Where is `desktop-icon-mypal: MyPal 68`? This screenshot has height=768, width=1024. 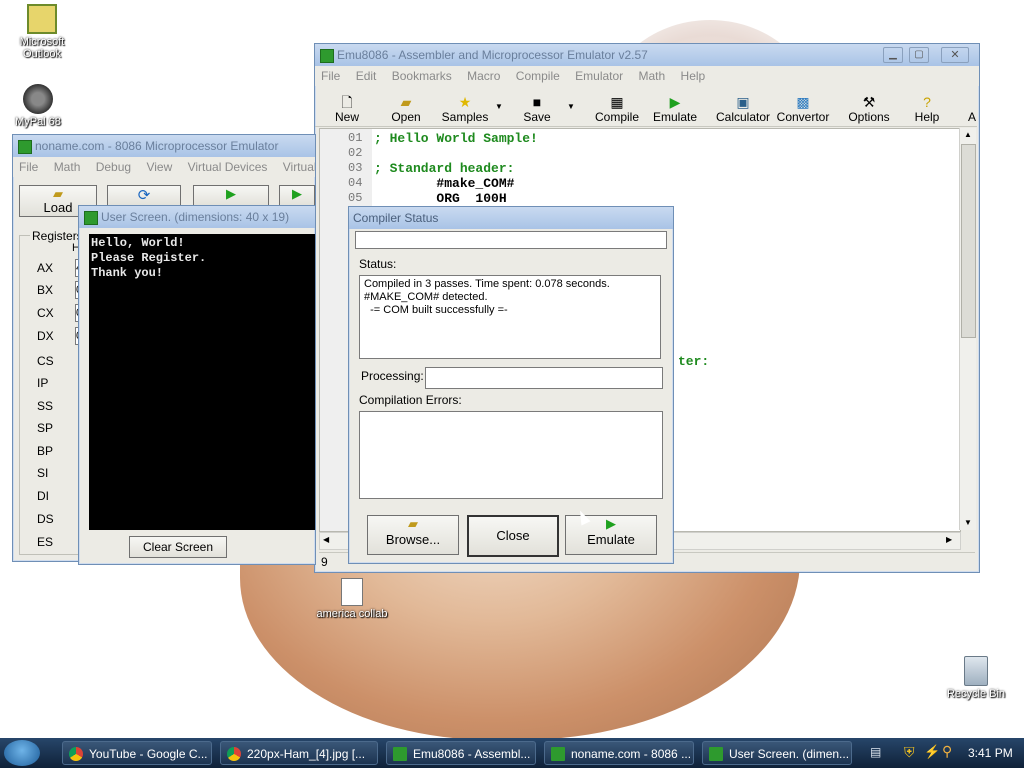
desktop-icon-mypal: MyPal 68 is located at coordinates (40, 106).